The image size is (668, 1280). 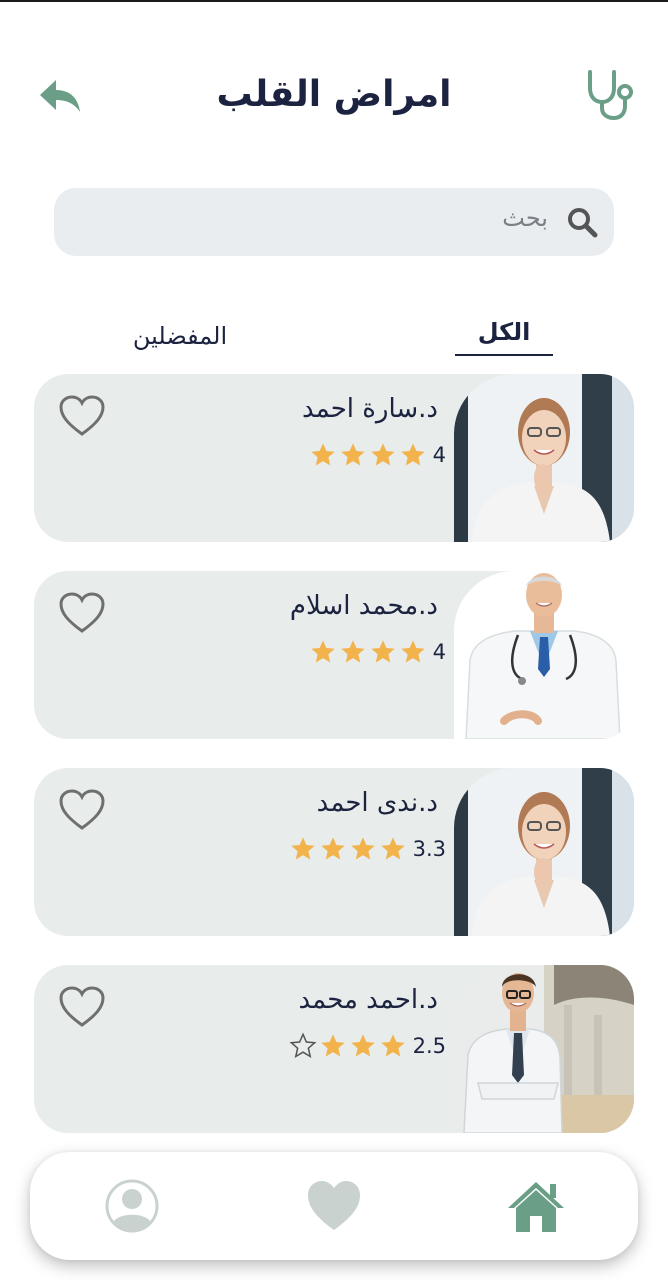 I want to click on male-young-doctor-photo, so click(x=544, y=1049).